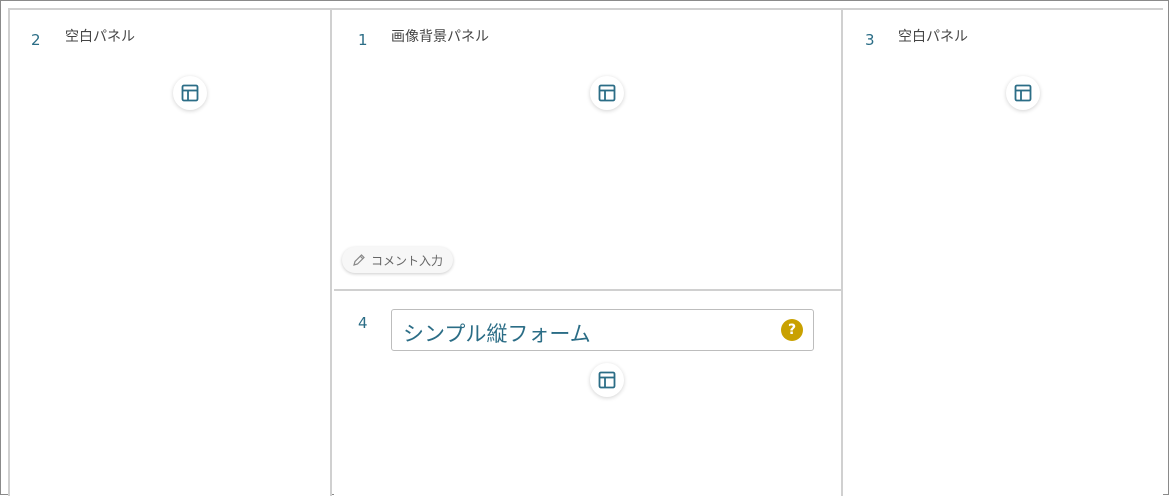 The height and width of the screenshot is (496, 1169). I want to click on question-icon: ?, so click(792, 330).